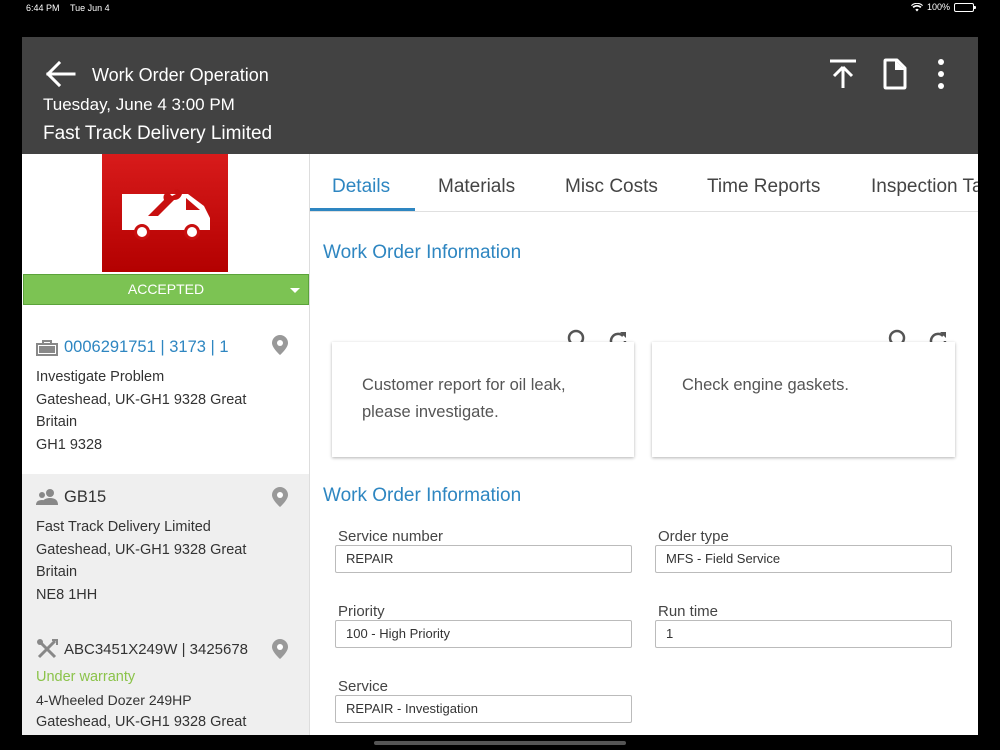 This screenshot has height=750, width=1000. What do you see at coordinates (941, 74) in the screenshot?
I see `more-vertical-icon` at bounding box center [941, 74].